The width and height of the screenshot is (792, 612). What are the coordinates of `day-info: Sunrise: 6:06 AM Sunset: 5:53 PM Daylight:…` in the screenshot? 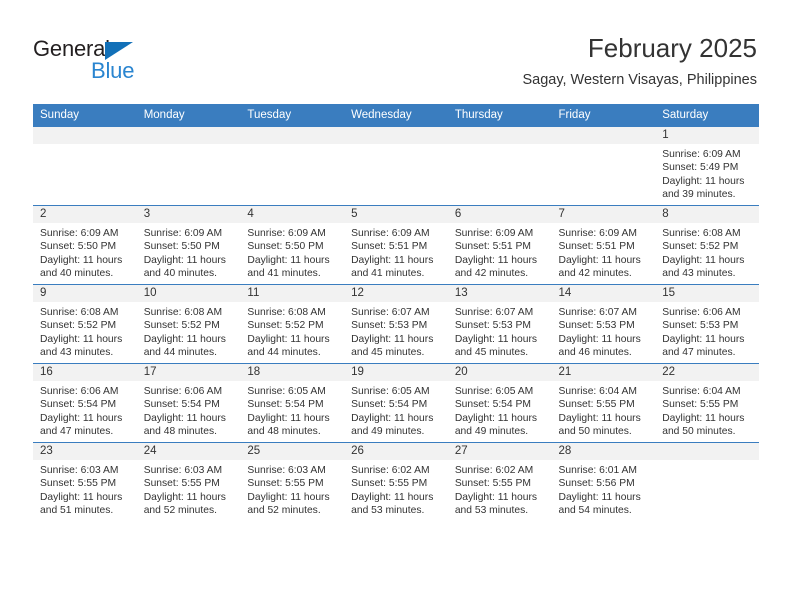 It's located at (707, 330).